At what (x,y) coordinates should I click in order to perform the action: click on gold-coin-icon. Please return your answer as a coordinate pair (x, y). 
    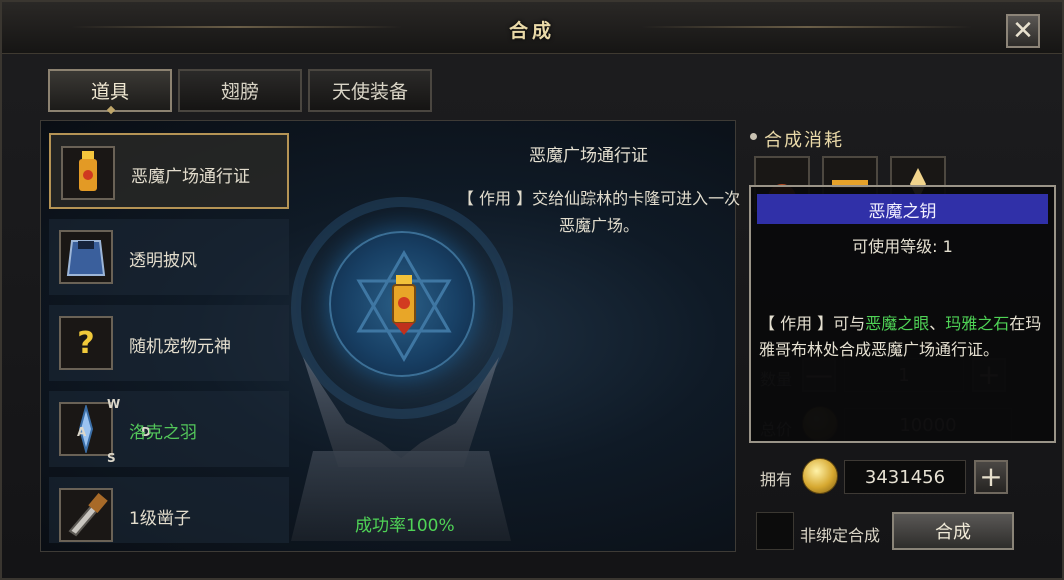
    Looking at the image, I should click on (820, 476).